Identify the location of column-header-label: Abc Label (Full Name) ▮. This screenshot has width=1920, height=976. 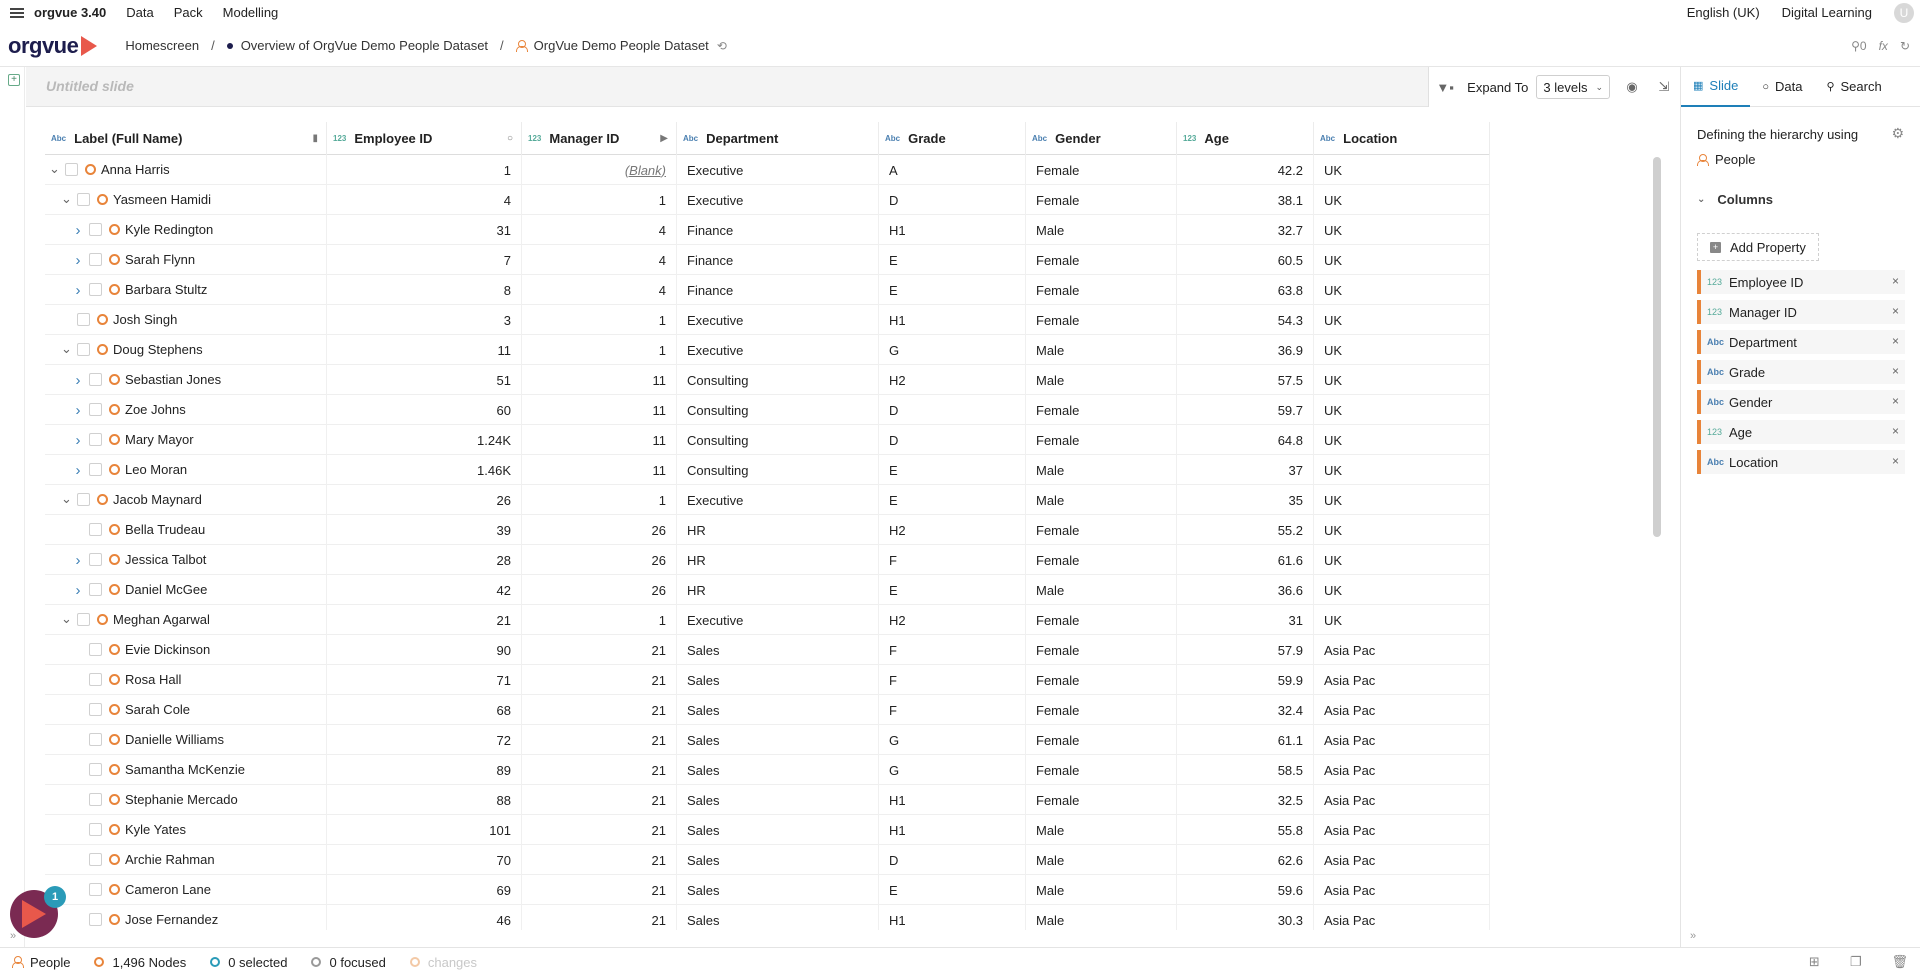
(186, 138).